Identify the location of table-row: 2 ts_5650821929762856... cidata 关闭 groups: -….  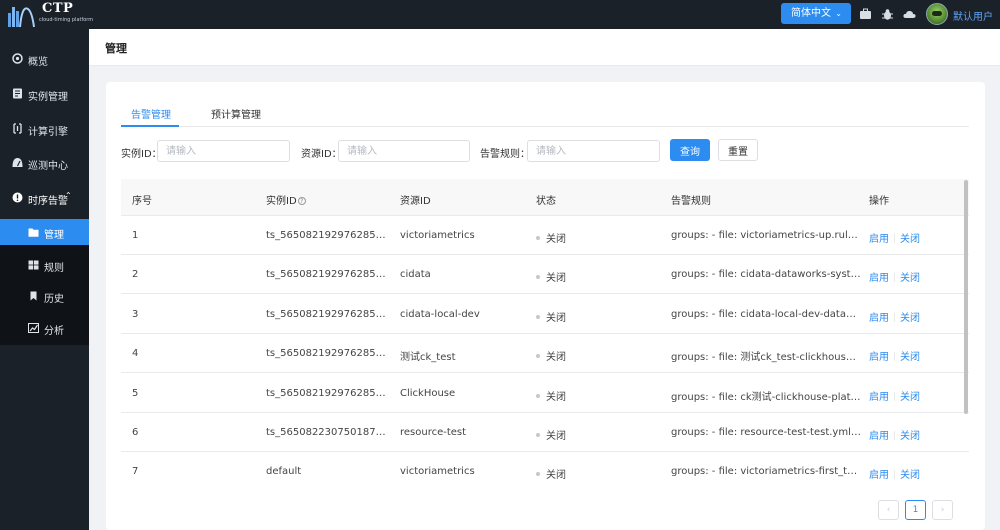
(545, 275).